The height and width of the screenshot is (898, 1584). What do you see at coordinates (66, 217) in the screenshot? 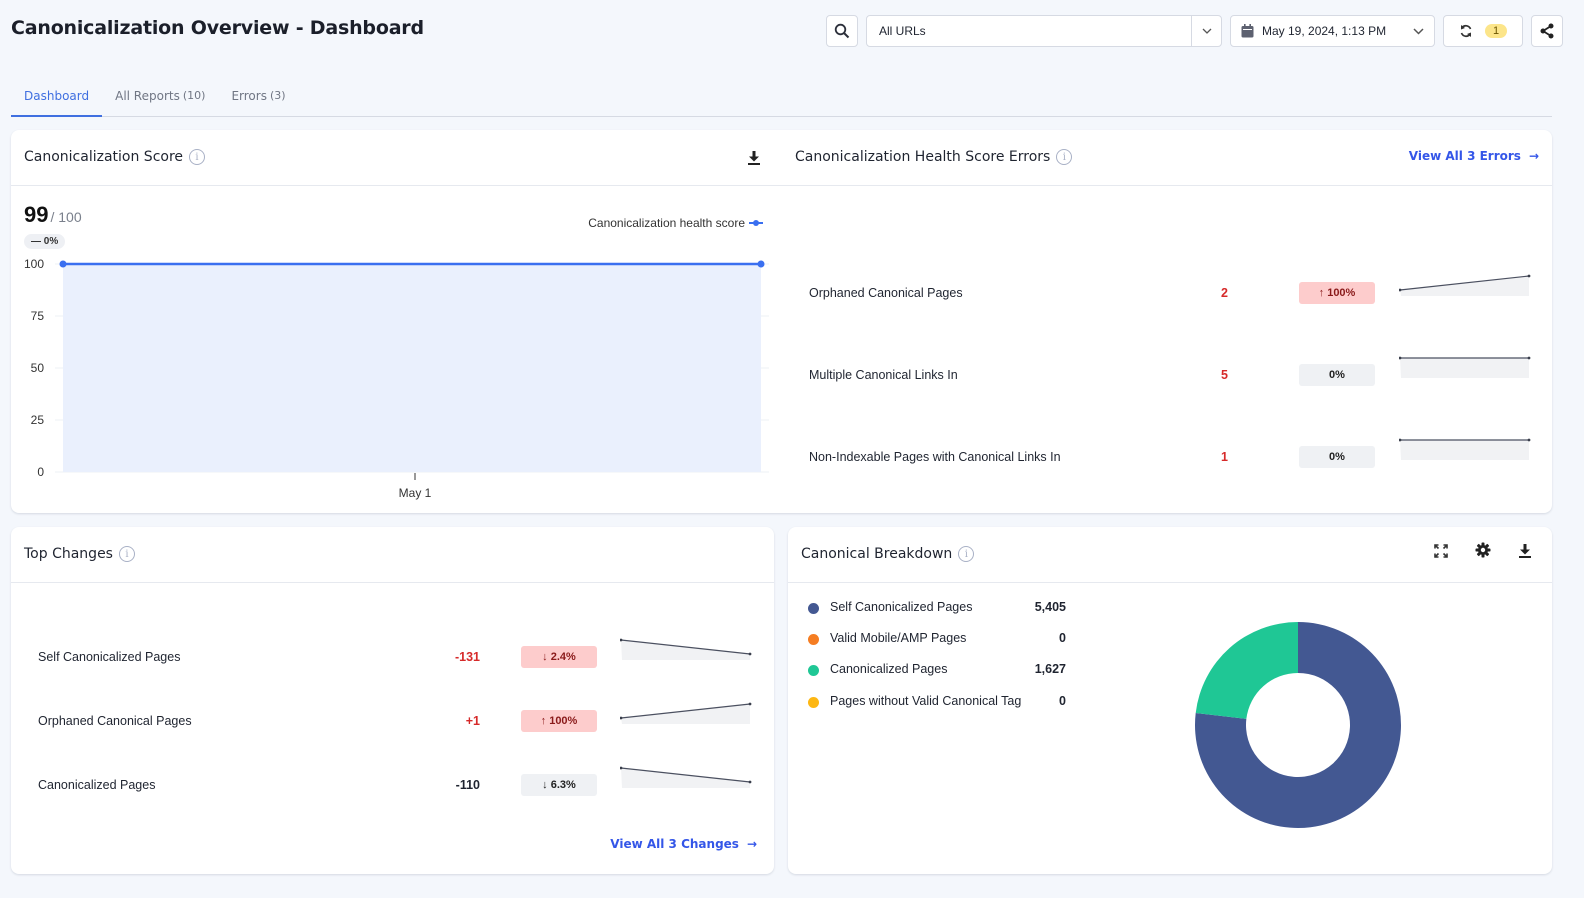
I see `score-max: / 100` at bounding box center [66, 217].